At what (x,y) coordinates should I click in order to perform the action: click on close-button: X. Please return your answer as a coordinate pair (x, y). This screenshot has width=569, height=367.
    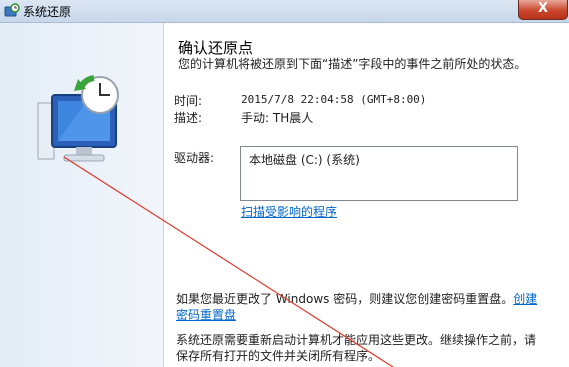
    Looking at the image, I should click on (543, 10).